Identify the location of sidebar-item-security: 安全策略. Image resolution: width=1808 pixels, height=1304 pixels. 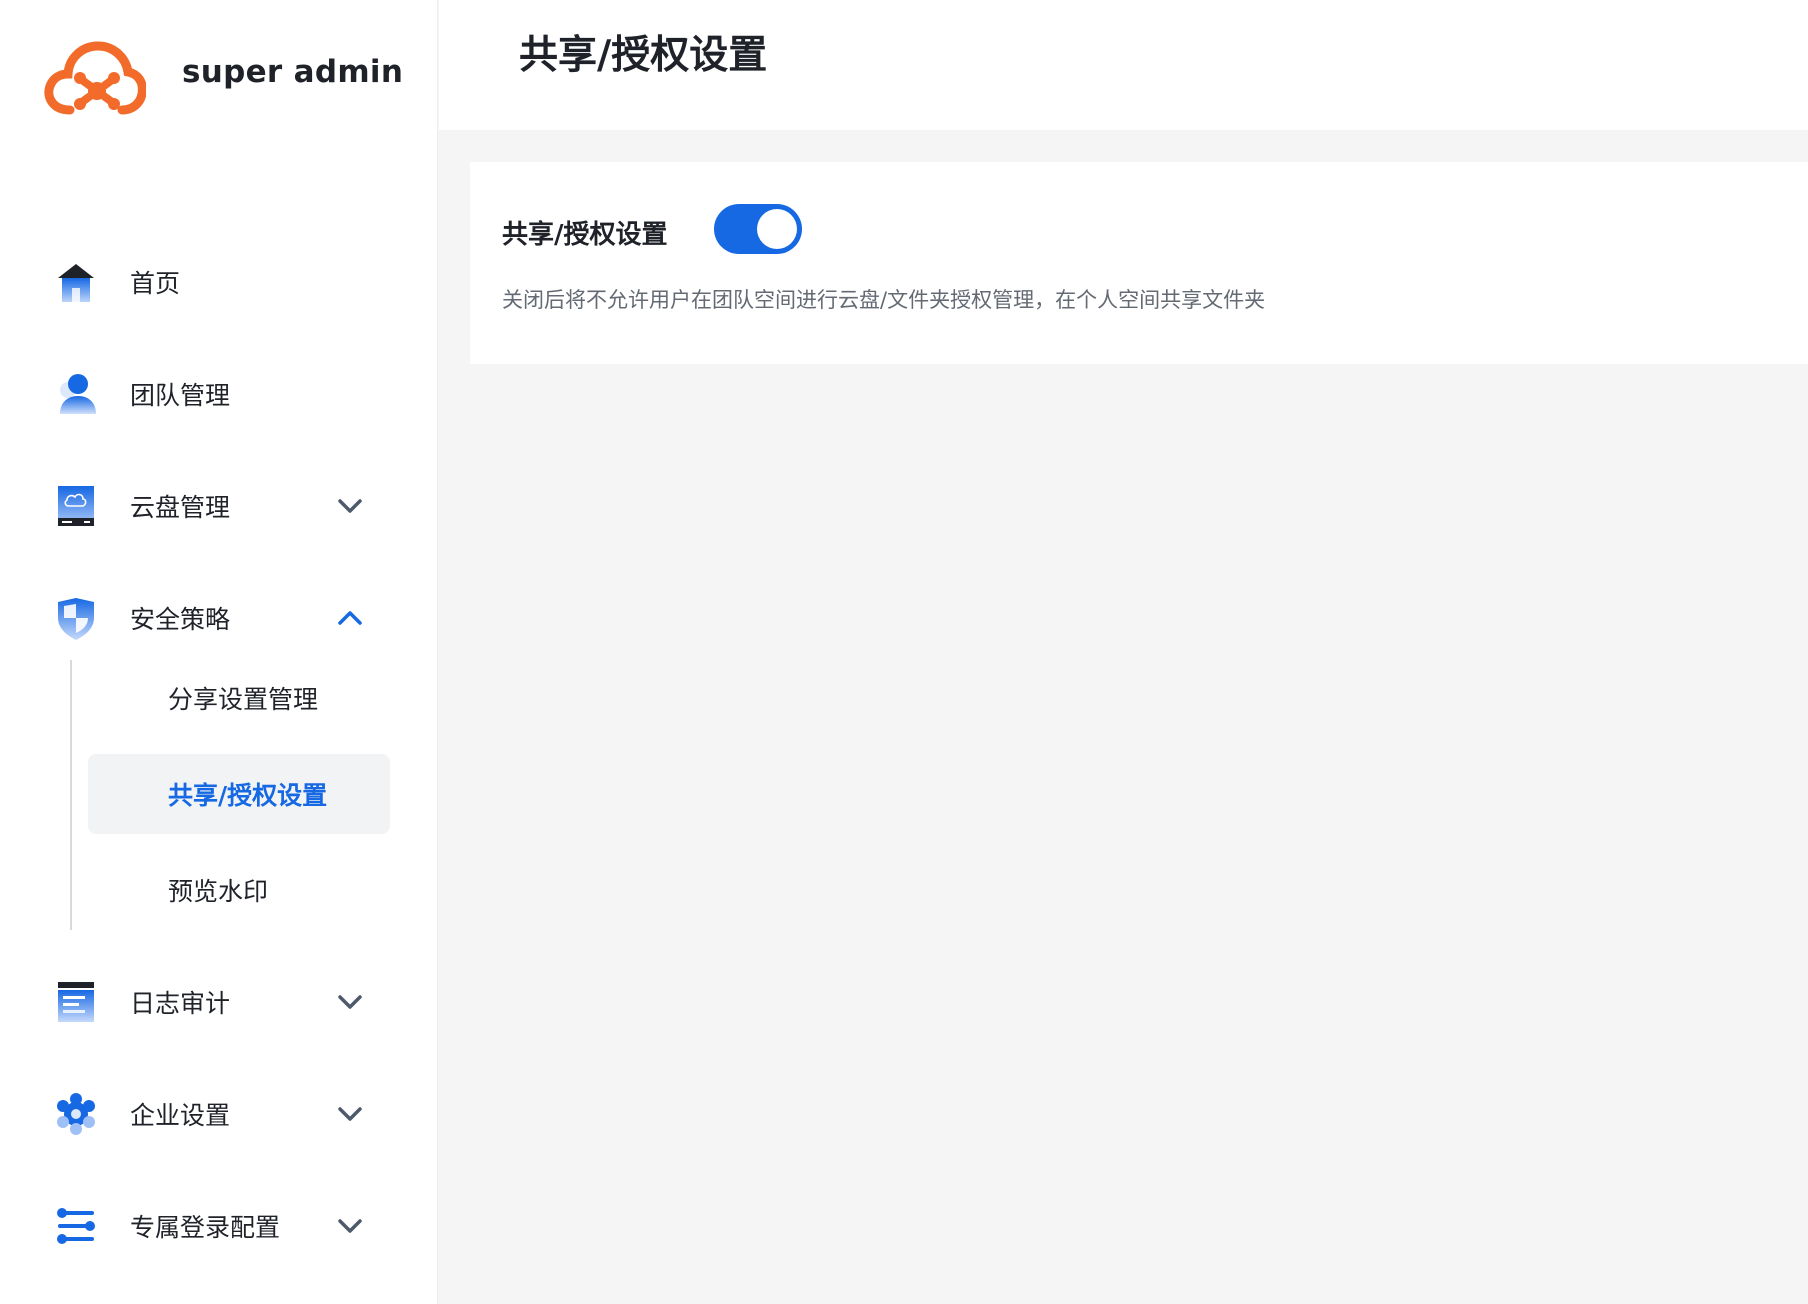
(219, 618).